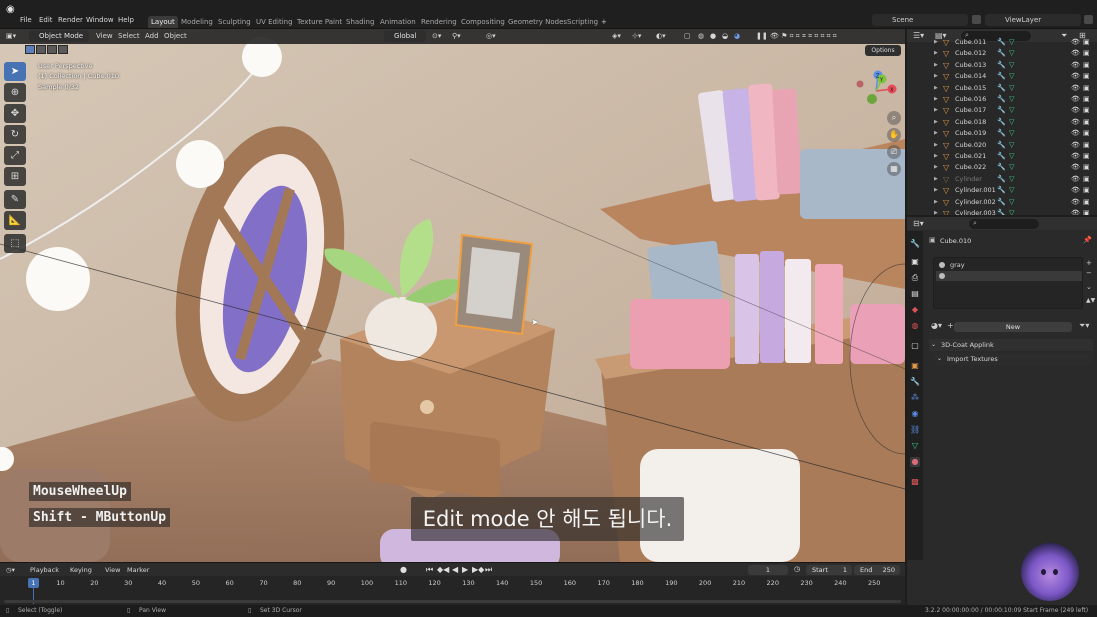 This screenshot has height=617, width=1097. What do you see at coordinates (15, 155) in the screenshot?
I see `scale-tool-icon: ⤢` at bounding box center [15, 155].